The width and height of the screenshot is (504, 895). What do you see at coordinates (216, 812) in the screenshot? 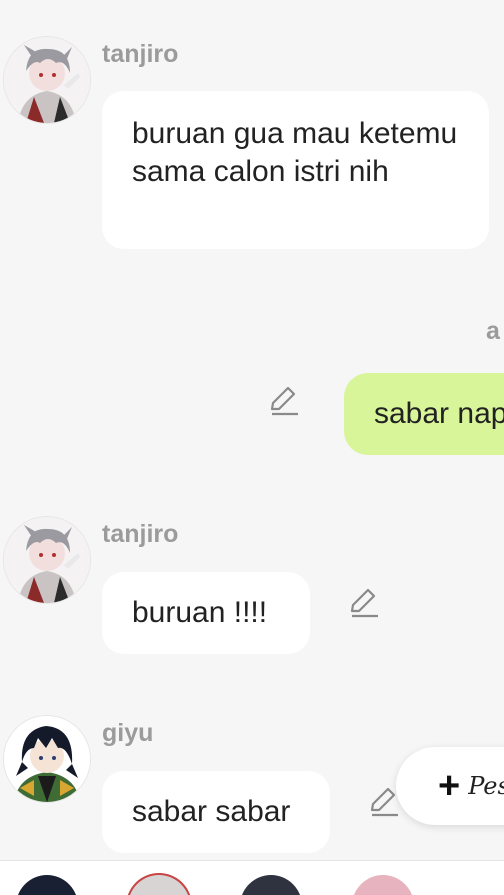
I see `message-bubble: sabar sabar` at bounding box center [216, 812].